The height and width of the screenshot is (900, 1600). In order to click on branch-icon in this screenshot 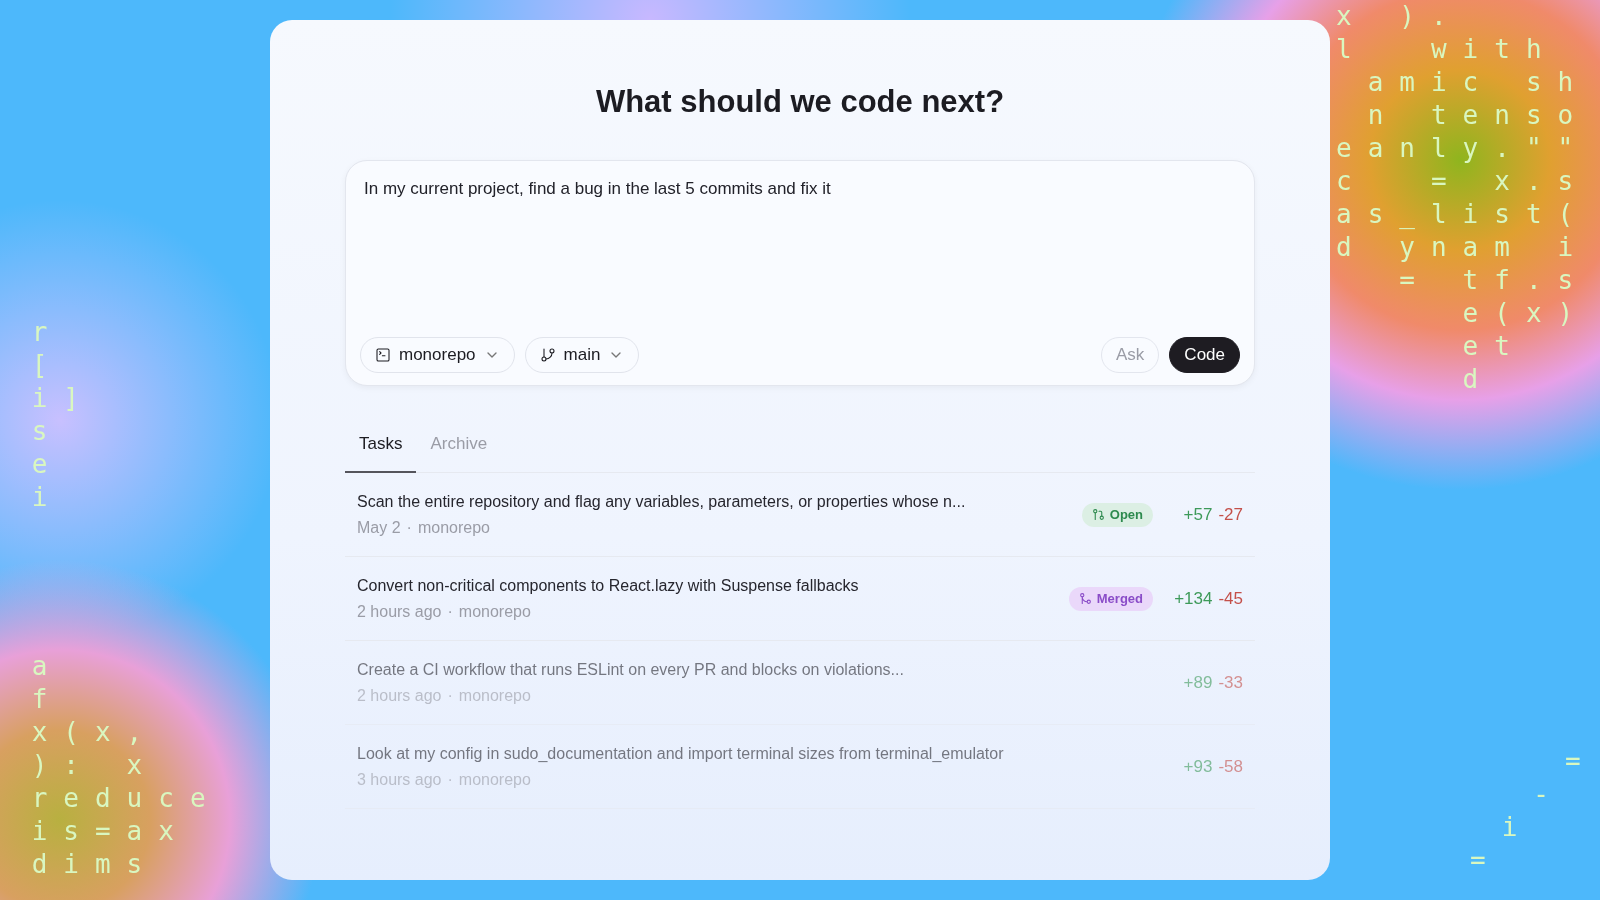, I will do `click(547, 355)`.